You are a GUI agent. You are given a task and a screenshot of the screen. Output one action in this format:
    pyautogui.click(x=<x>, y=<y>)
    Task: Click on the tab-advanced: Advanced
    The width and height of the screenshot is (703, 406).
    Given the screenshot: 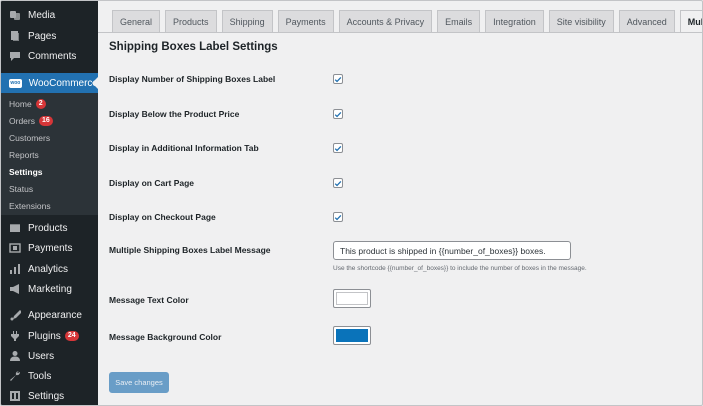 What is the action you would take?
    pyautogui.click(x=646, y=21)
    